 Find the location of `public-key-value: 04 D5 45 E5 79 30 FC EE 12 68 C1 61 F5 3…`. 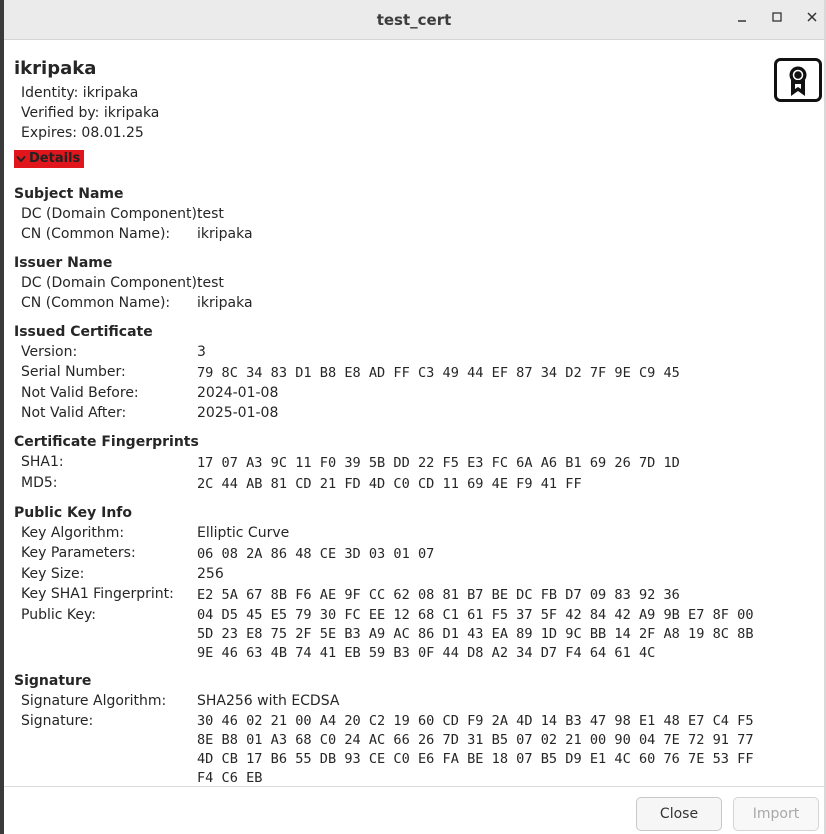

public-key-value: 04 D5 45 E5 79 30 FC EE 12 68 C1 61 F5 3… is located at coordinates (475, 634).